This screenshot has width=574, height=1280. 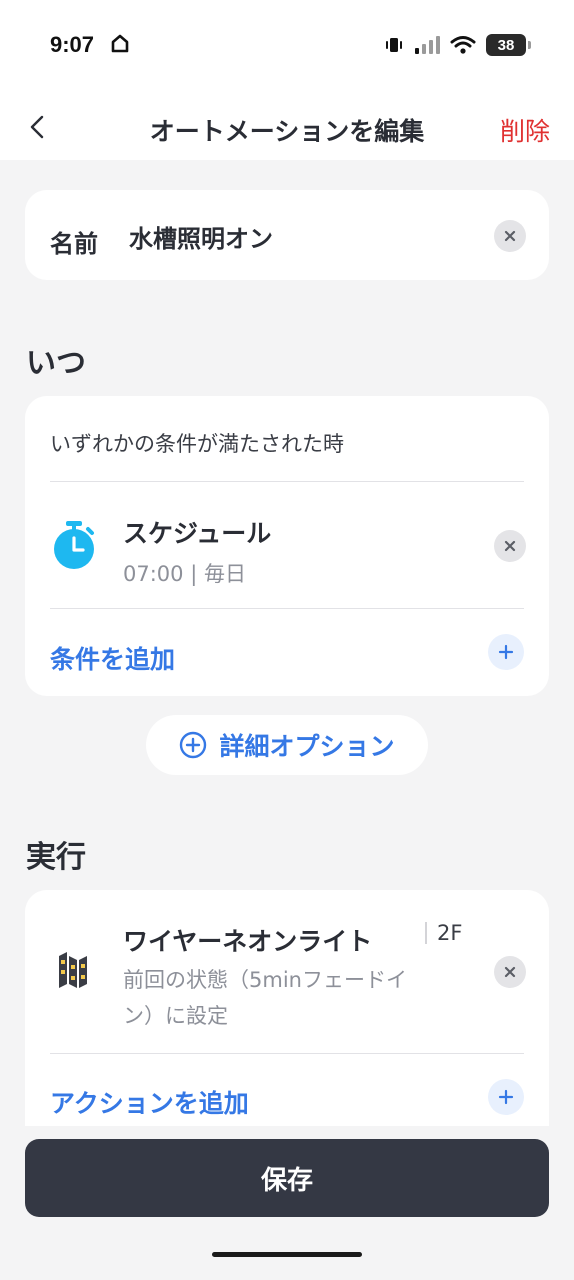 I want to click on status-time: 9:07, so click(x=72, y=44).